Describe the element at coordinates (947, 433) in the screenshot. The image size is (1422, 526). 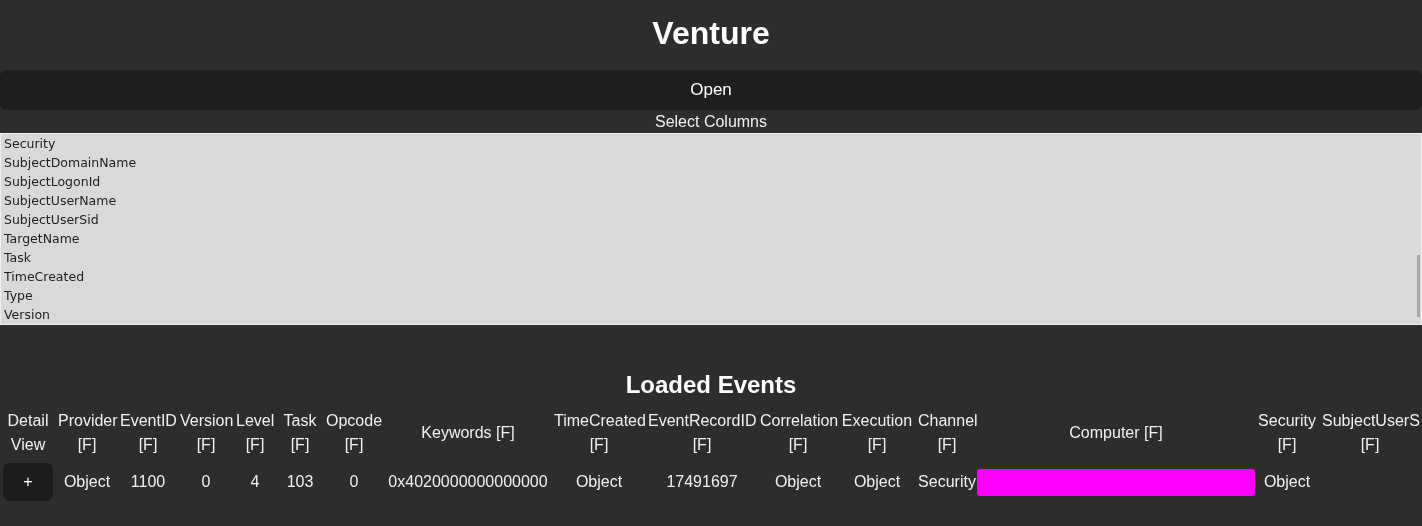
I see `column-header: Channel [F]` at that location.